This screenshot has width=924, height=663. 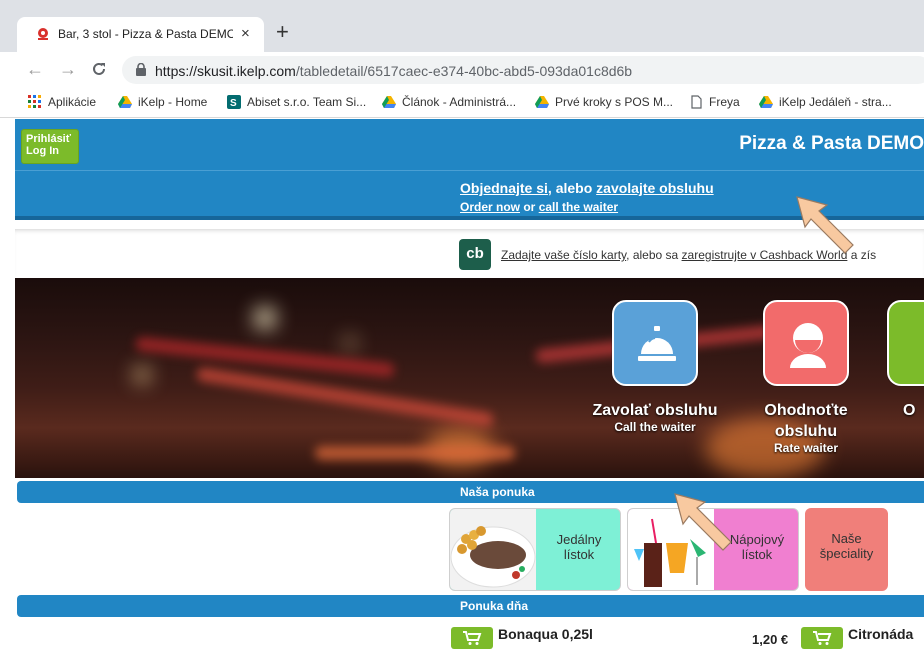 I want to click on daily-item-price: 1,20 €, so click(x=770, y=639).